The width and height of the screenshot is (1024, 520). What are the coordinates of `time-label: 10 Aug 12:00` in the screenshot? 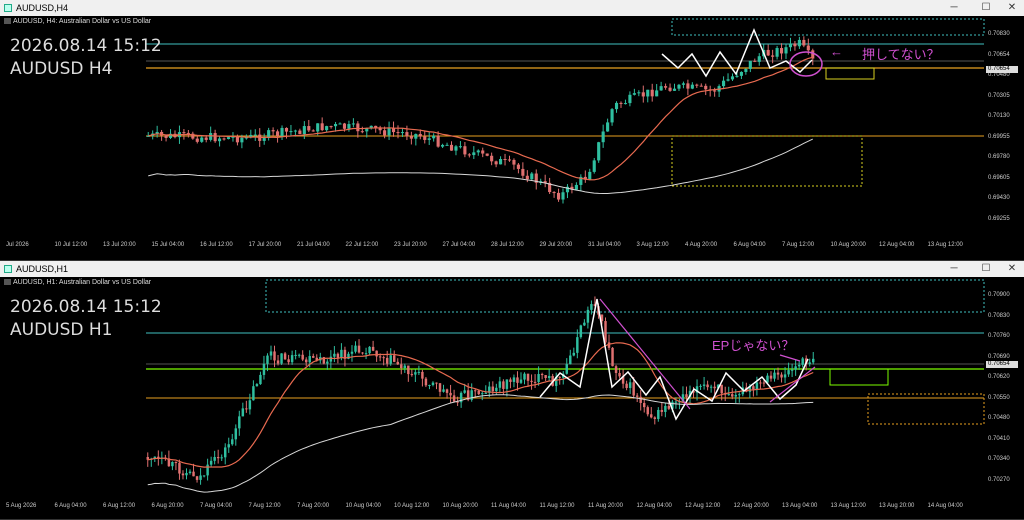 It's located at (412, 506).